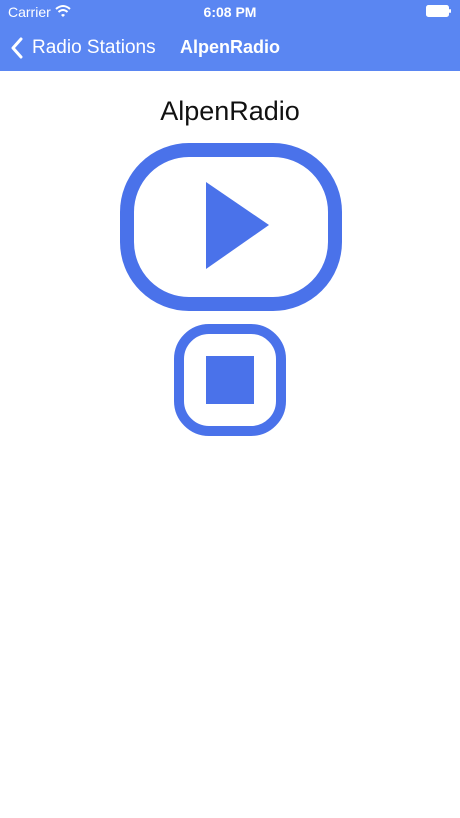 The width and height of the screenshot is (460, 818). I want to click on station-title: AlpenRadio, so click(230, 111).